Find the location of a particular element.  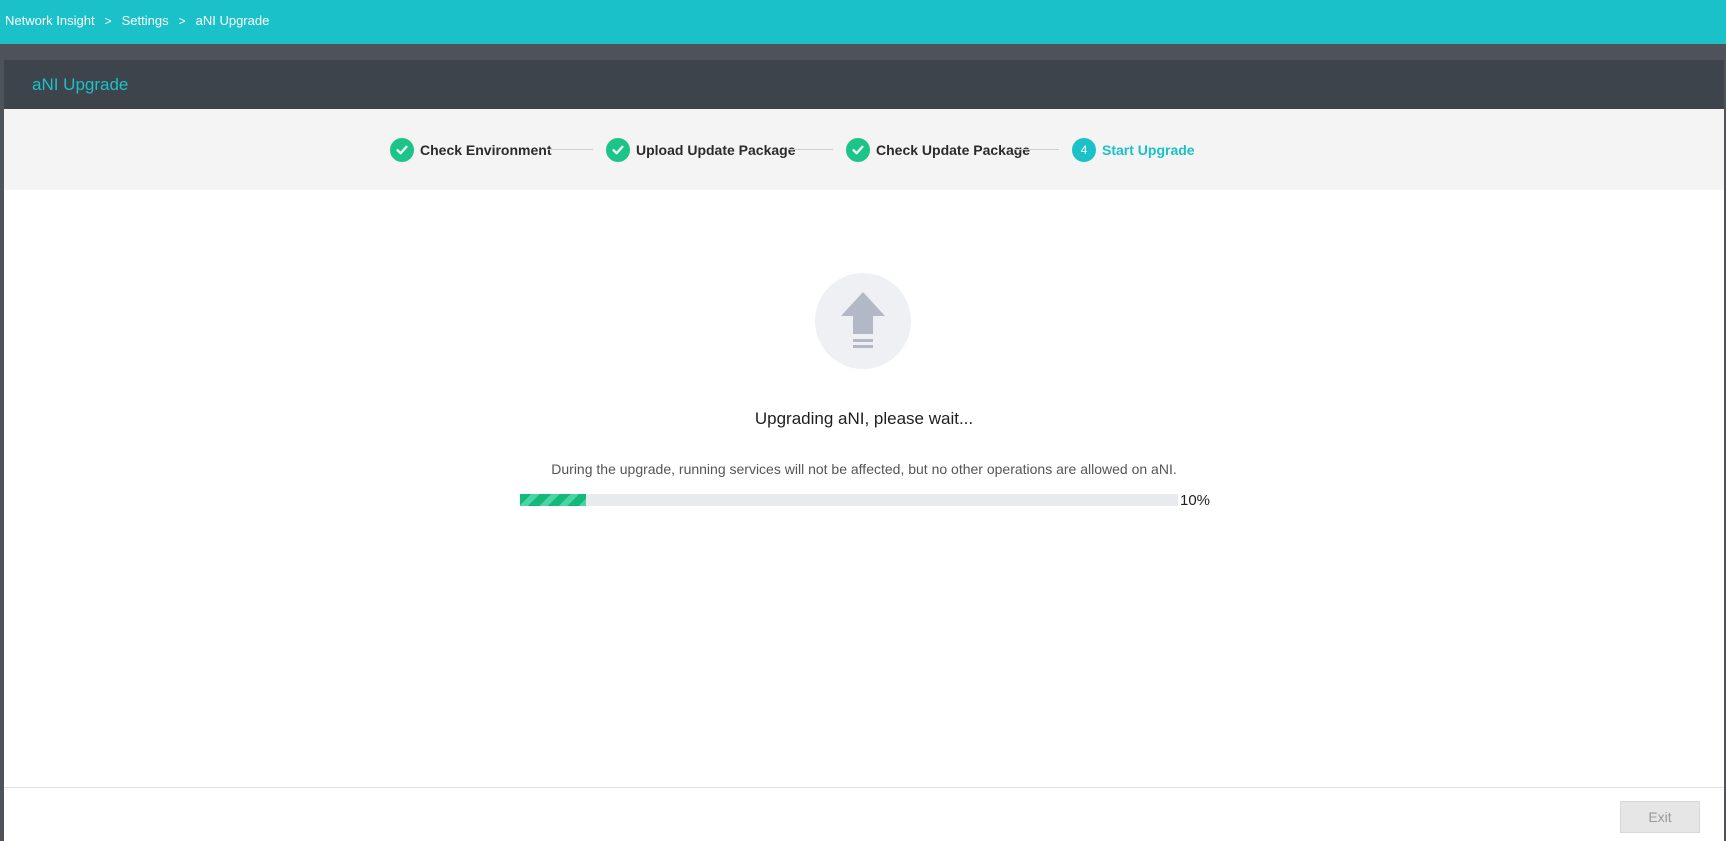

progress-bar-fill is located at coordinates (553, 500).